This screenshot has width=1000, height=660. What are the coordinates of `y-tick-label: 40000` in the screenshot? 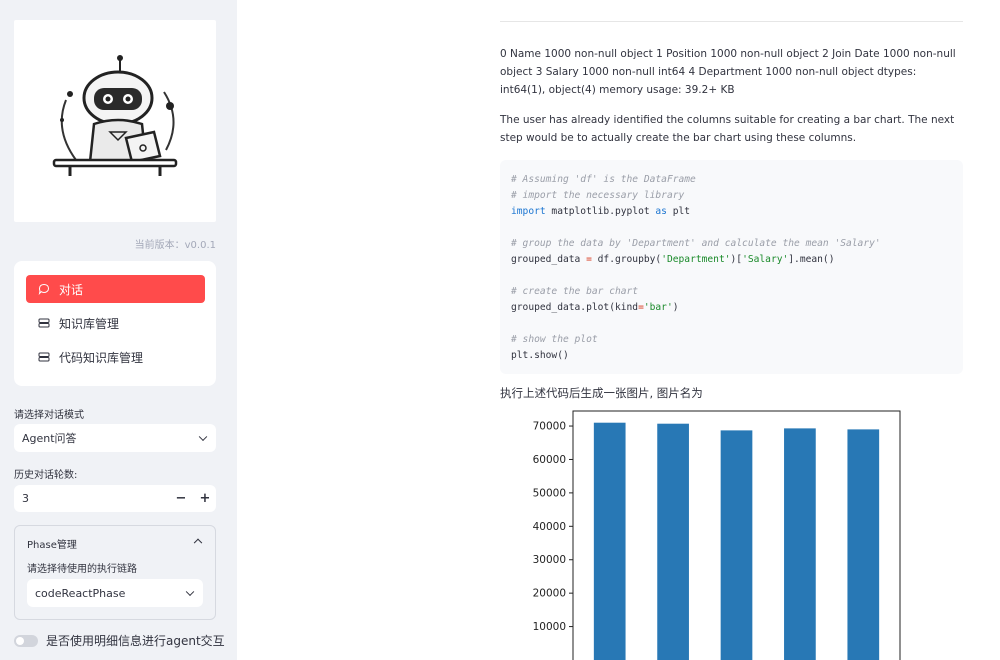 It's located at (549, 527).